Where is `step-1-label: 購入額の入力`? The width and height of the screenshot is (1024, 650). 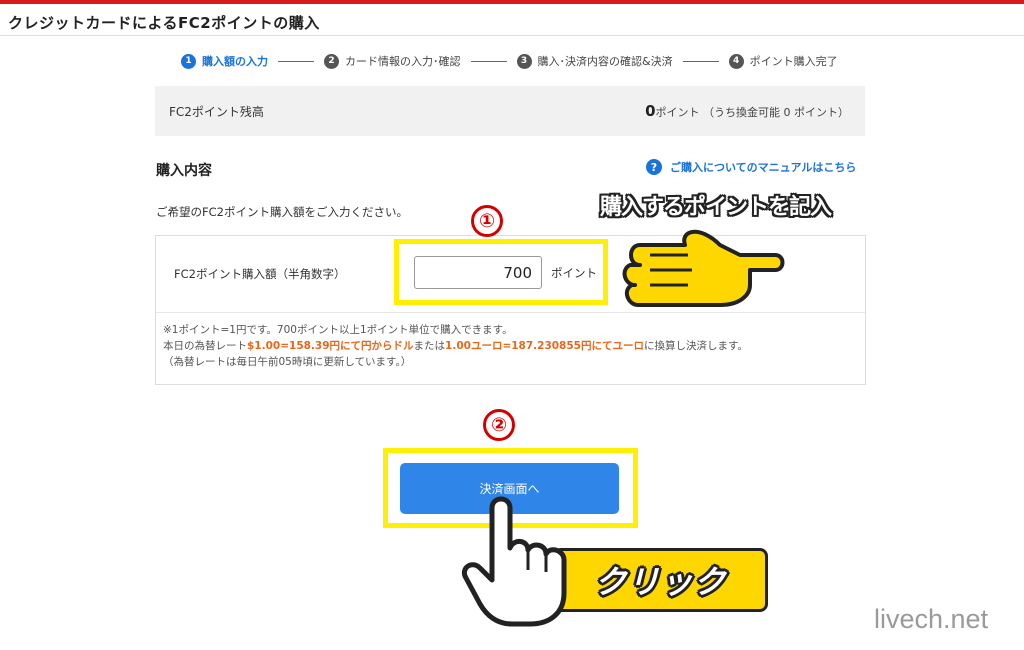
step-1-label: 購入額の入力 is located at coordinates (235, 61).